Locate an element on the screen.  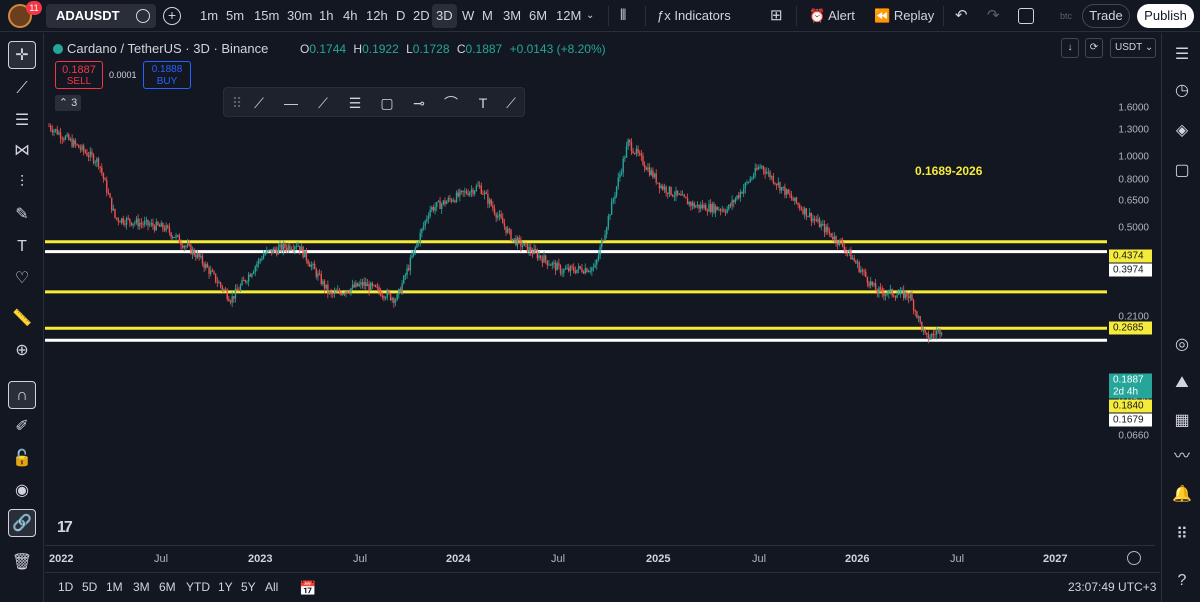
brush-curve-icon: ⌒ is located at coordinates (451, 103).